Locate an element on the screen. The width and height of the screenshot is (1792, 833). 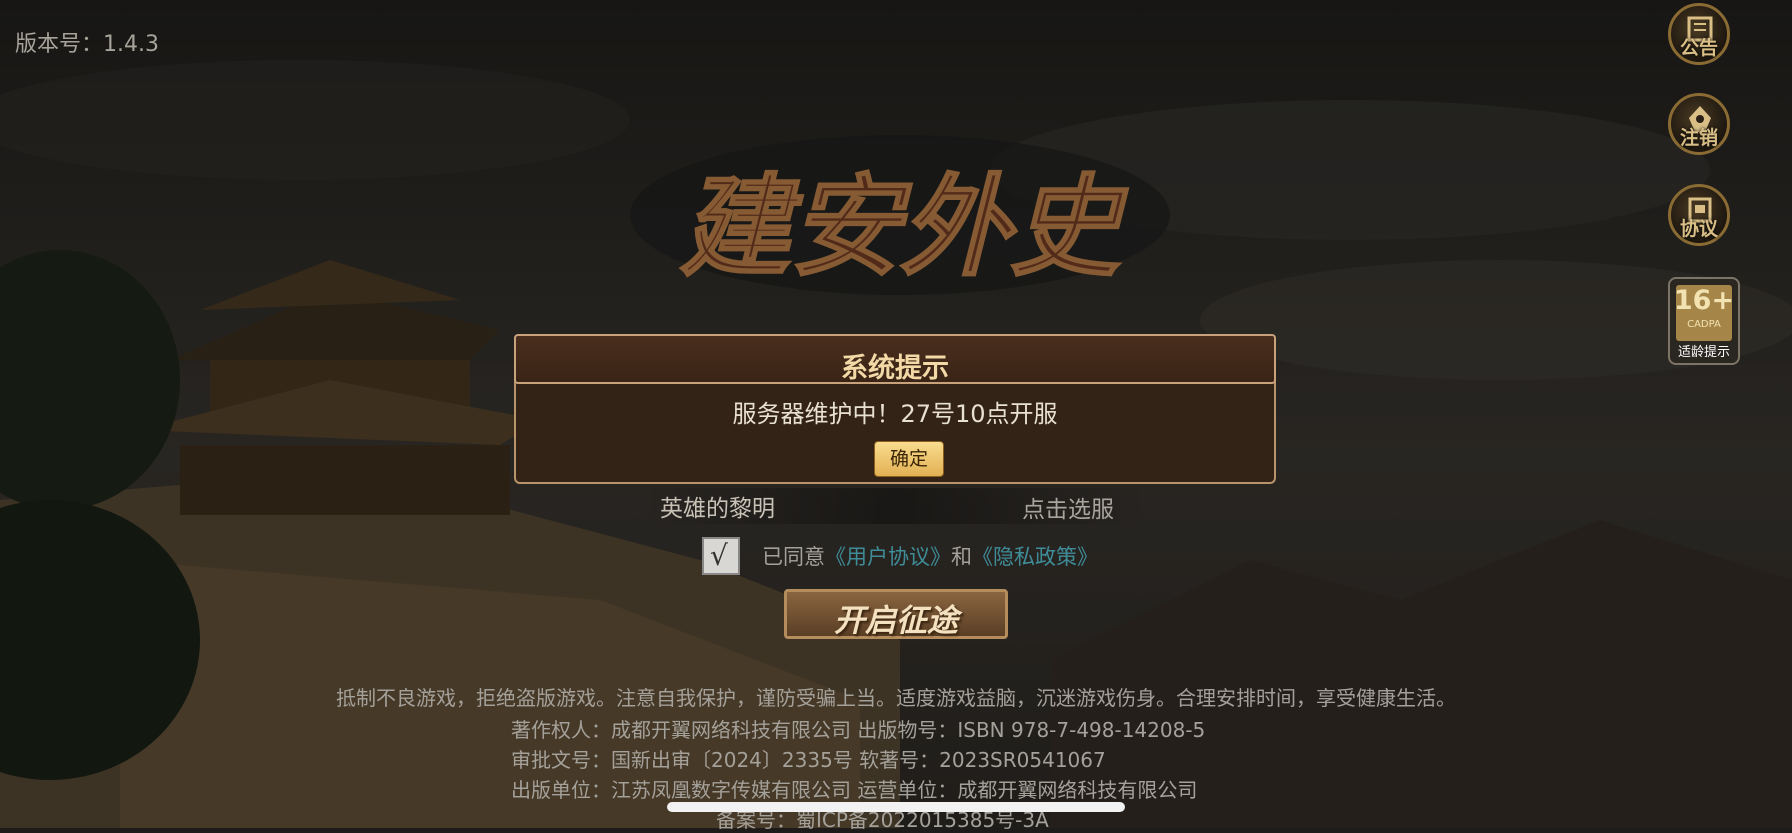
start-journey-button: 开启征途 is located at coordinates (896, 613).